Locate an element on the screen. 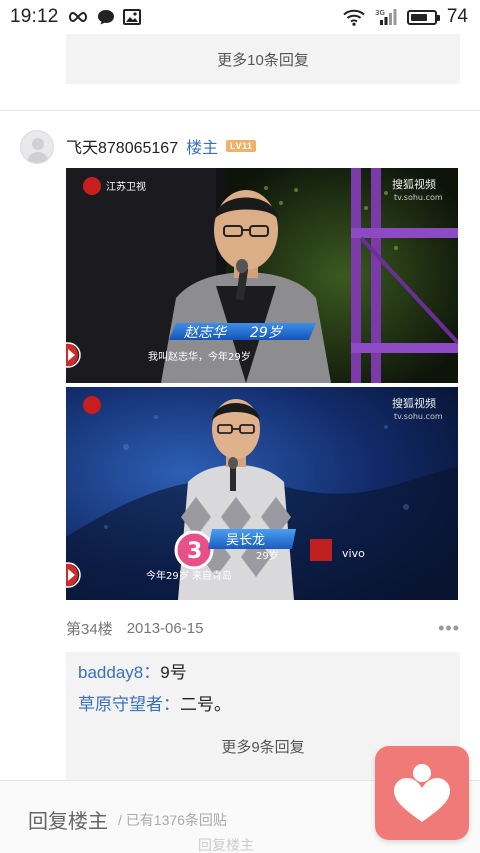  caption-age-2: 29岁 is located at coordinates (267, 555).